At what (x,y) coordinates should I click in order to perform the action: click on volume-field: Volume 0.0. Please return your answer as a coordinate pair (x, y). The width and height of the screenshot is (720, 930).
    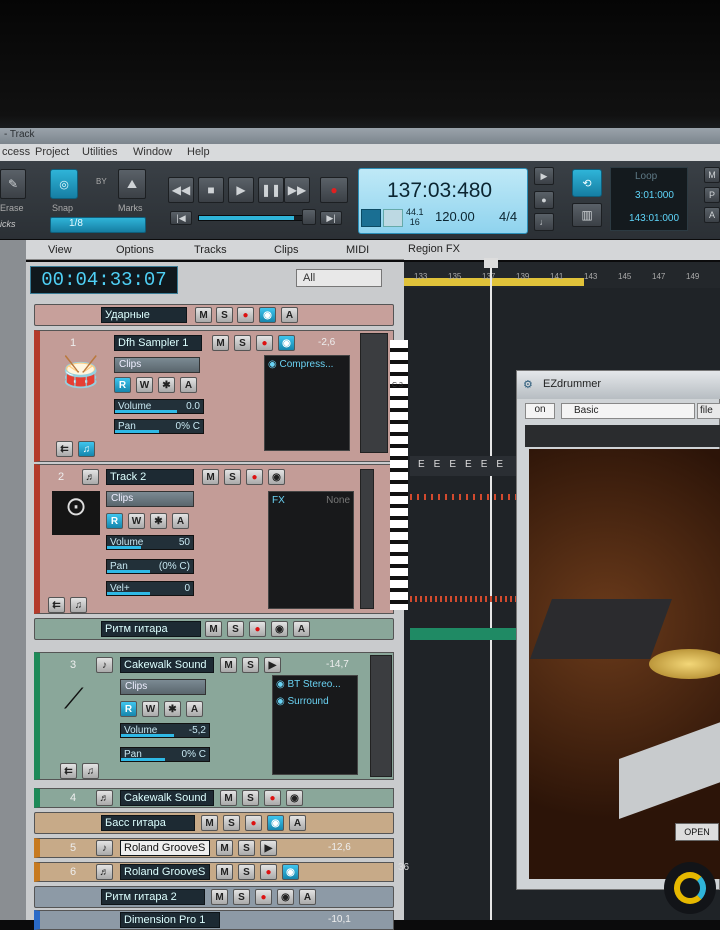
    Looking at the image, I should click on (159, 406).